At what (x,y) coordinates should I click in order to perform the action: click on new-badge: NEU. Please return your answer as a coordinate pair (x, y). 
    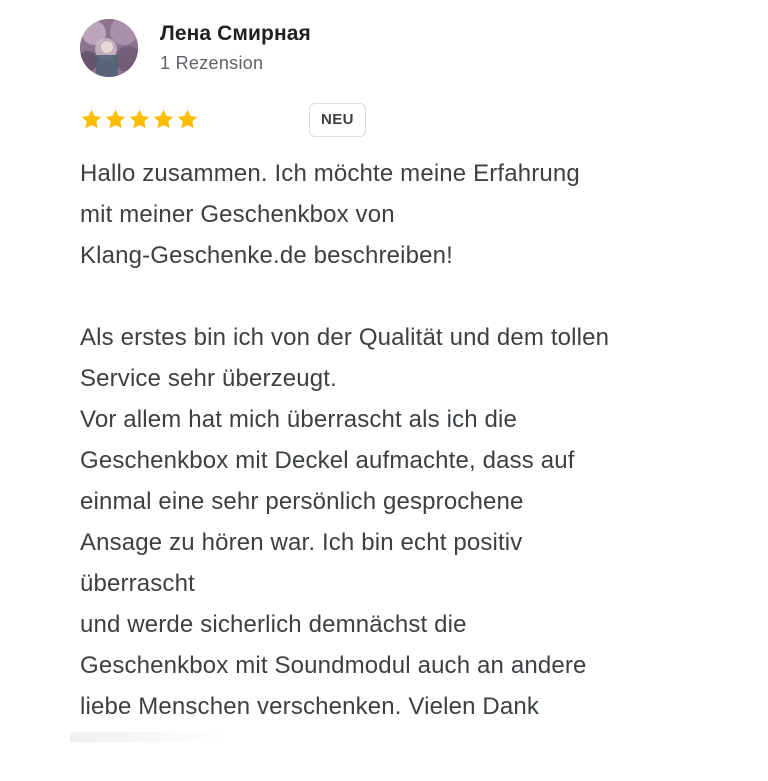
    Looking at the image, I should click on (337, 120).